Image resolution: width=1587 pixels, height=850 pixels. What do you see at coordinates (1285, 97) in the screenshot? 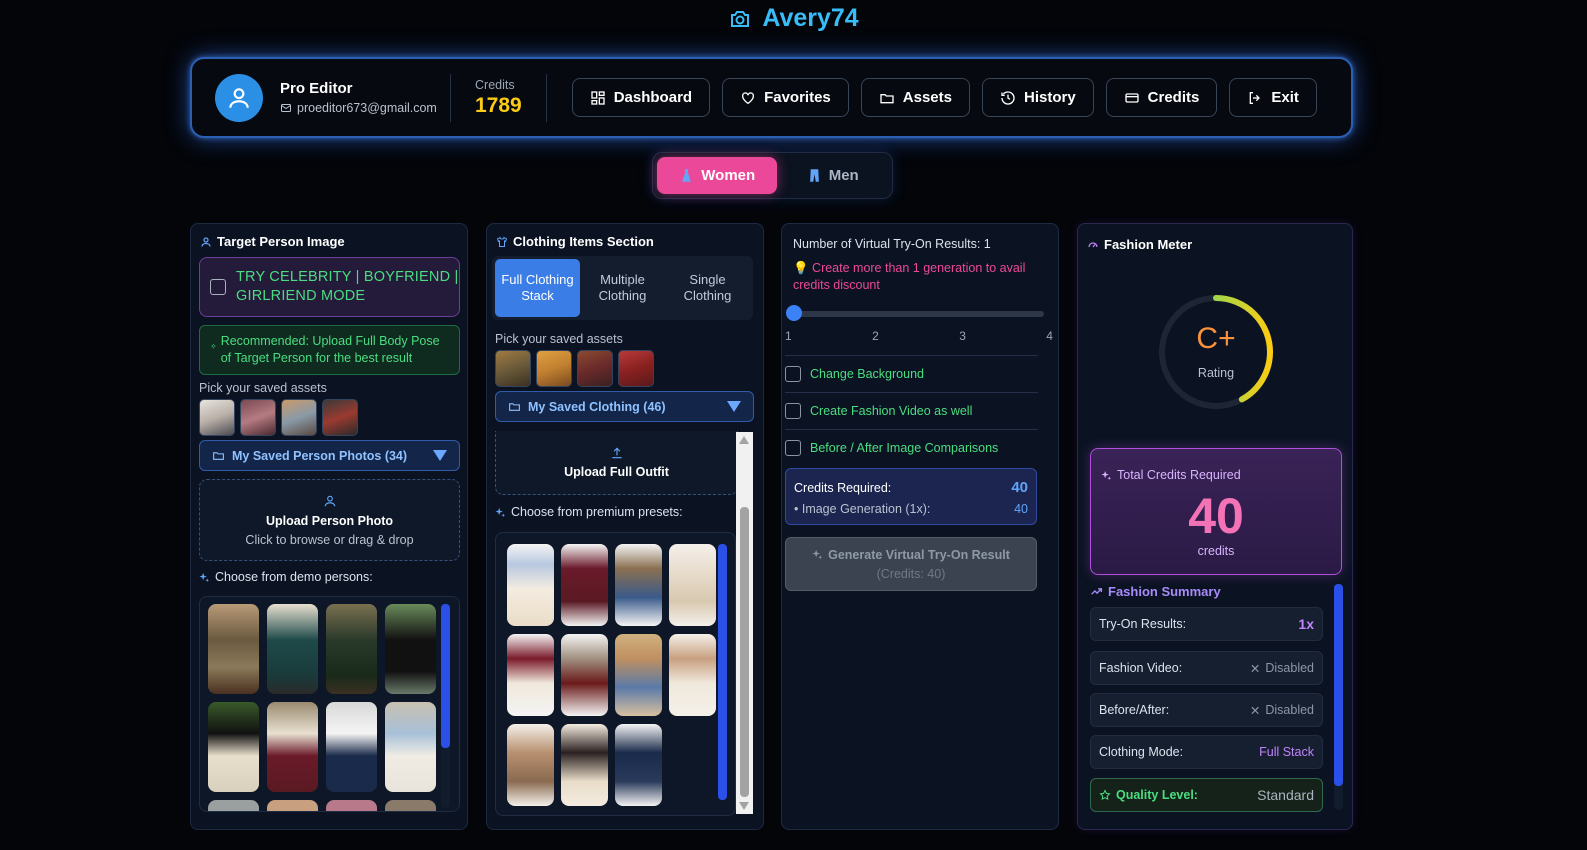
I see `exit-label: Exit` at bounding box center [1285, 97].